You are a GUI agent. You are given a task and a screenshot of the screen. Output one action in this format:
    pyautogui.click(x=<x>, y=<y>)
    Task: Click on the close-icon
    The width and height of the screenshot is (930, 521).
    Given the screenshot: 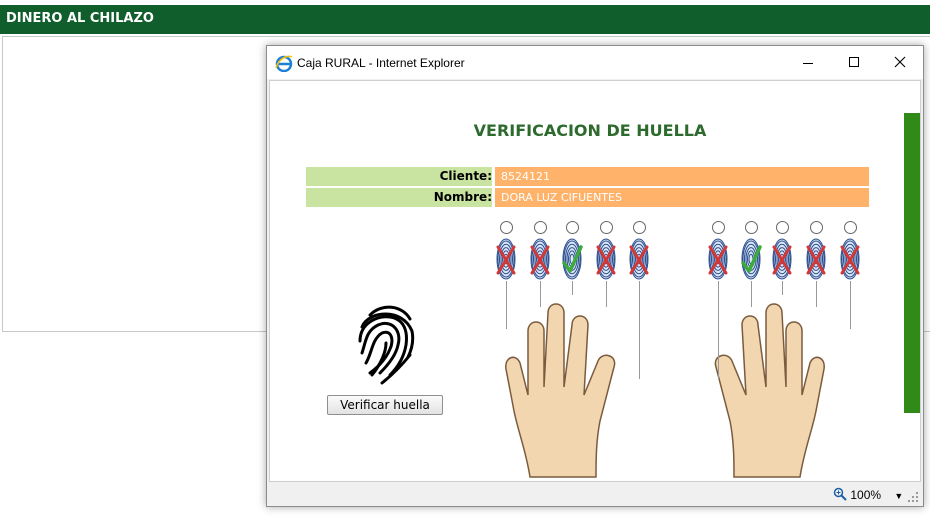 What is the action you would take?
    pyautogui.click(x=900, y=62)
    